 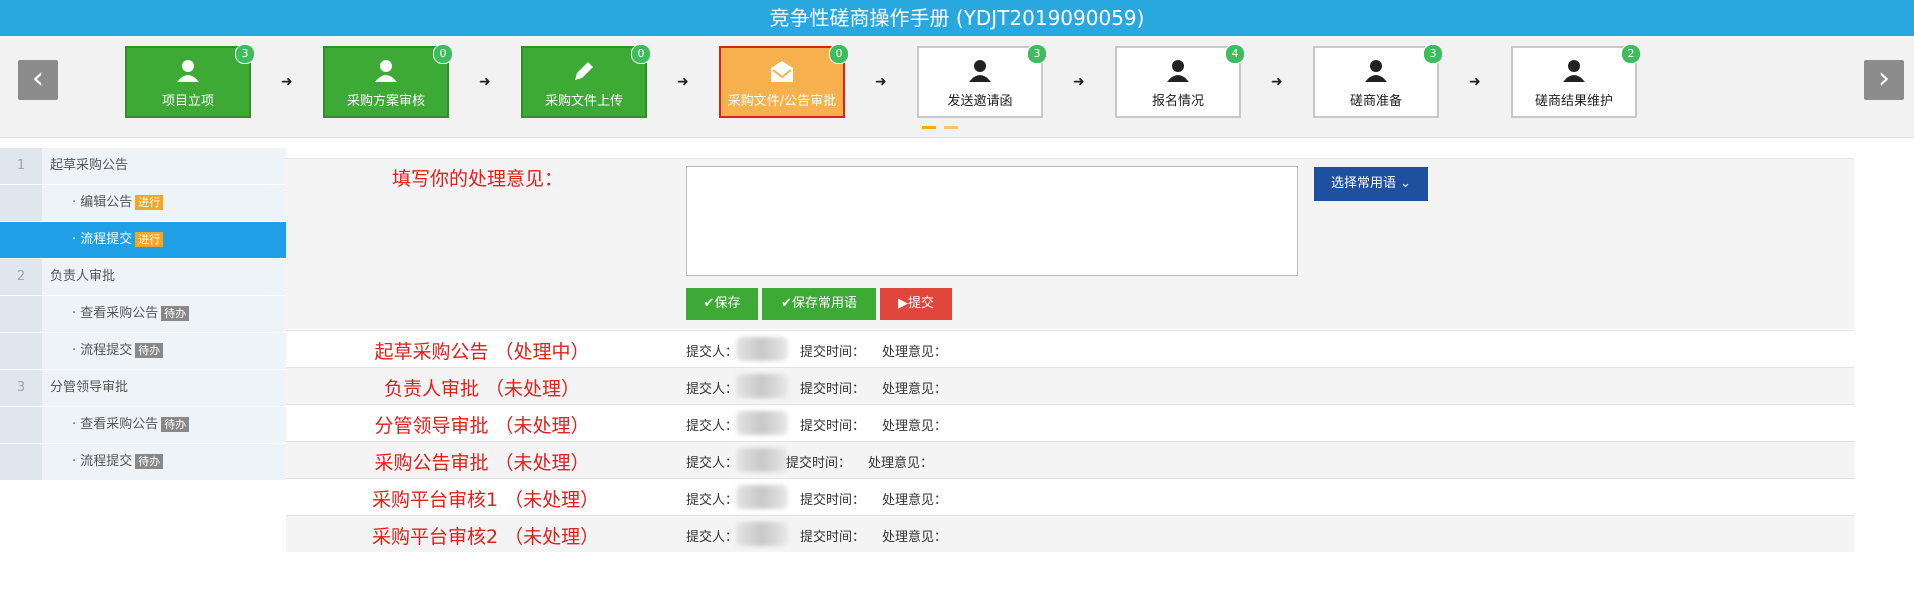 What do you see at coordinates (782, 101) in the screenshot?
I see `step-label: 采购文件/公告审批` at bounding box center [782, 101].